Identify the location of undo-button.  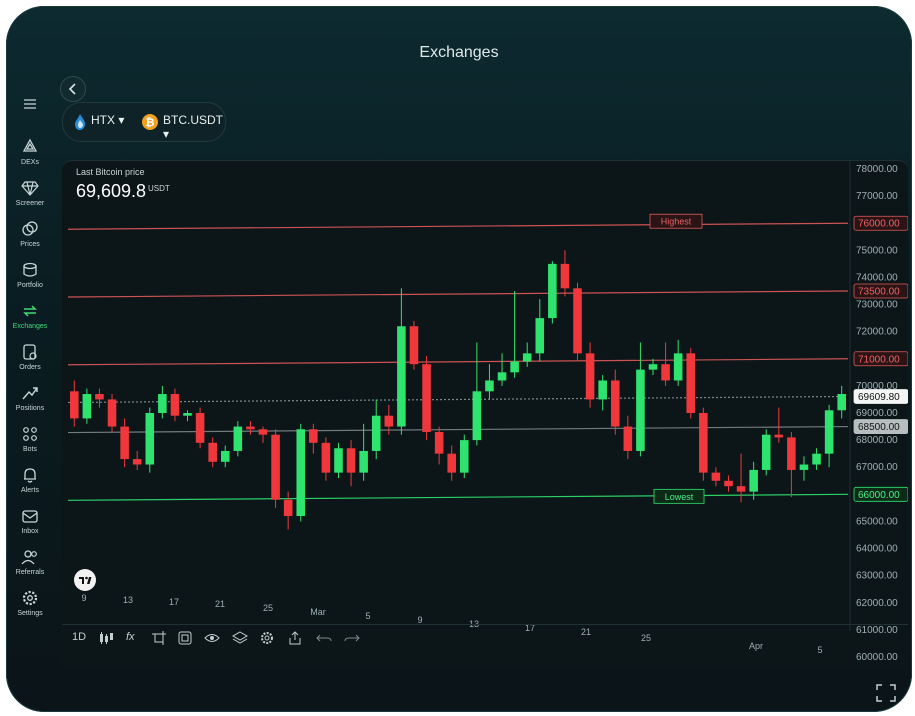
(324, 639).